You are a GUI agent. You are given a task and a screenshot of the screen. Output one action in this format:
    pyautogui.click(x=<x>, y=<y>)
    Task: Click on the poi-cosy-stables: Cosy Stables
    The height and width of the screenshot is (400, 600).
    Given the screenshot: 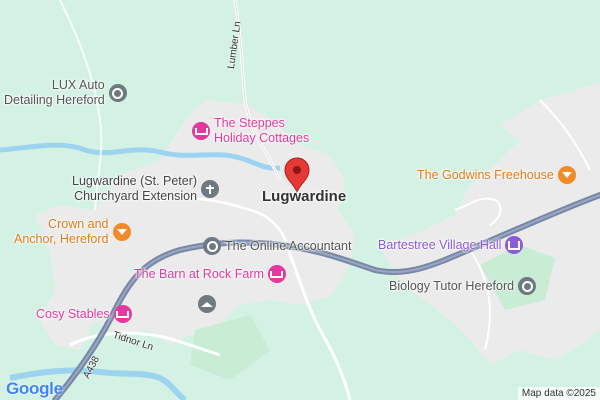 What is the action you would take?
    pyautogui.click(x=84, y=314)
    